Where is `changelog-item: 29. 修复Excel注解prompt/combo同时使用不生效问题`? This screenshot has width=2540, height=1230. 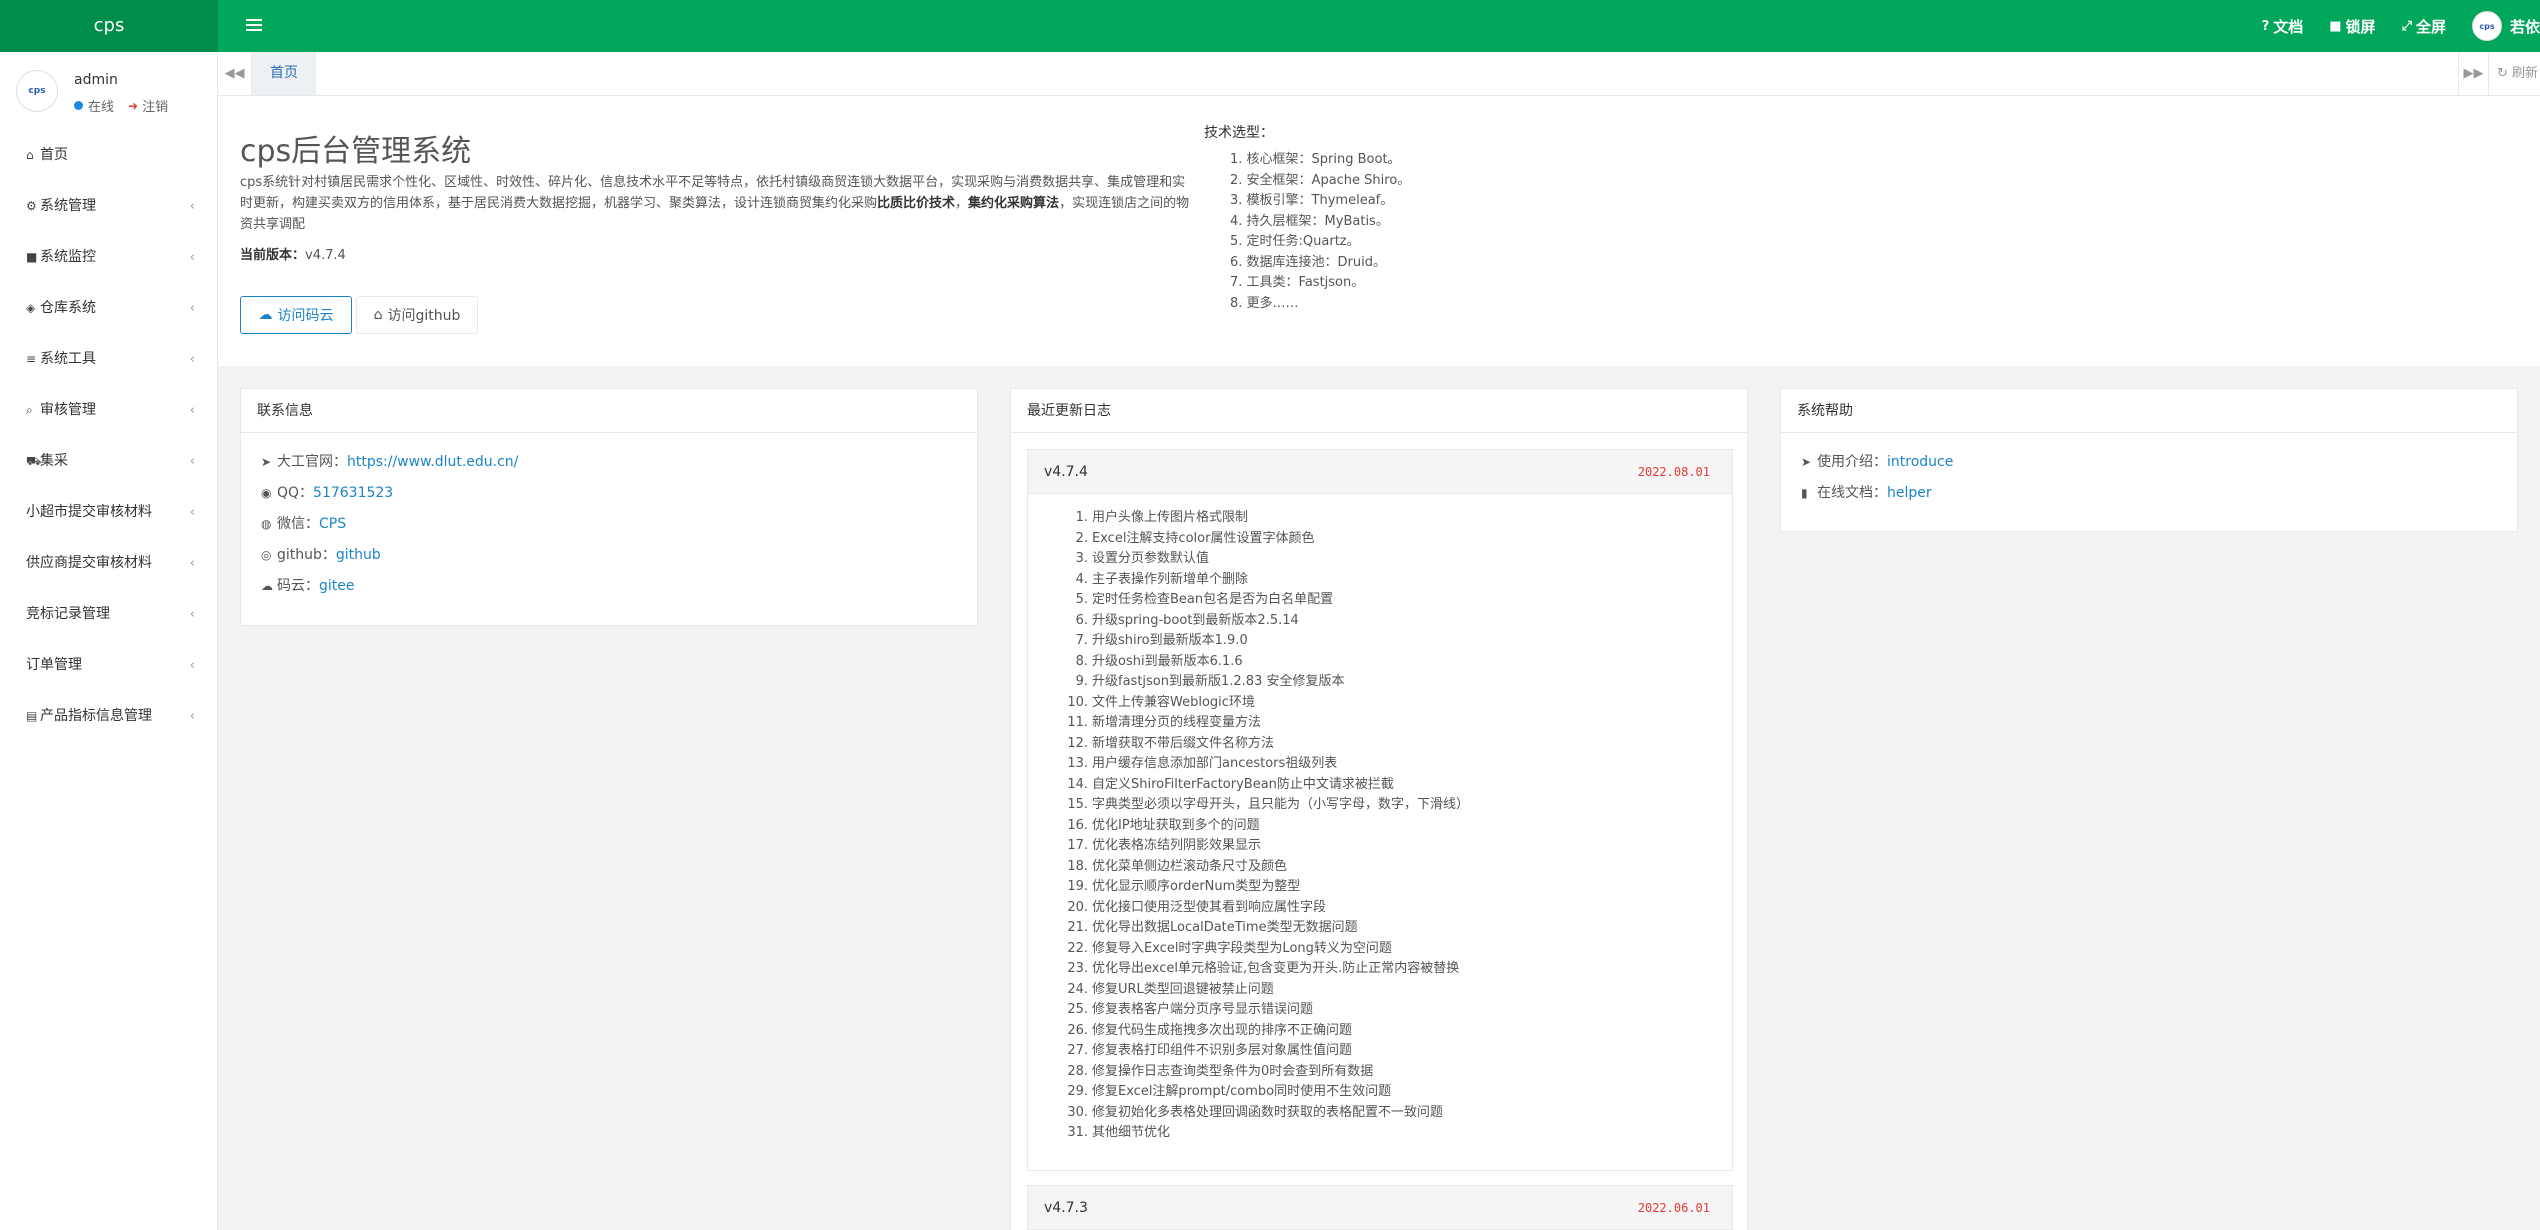 changelog-item: 29. 修复Excel注解prompt/combo同时使用不生效问题 is located at coordinates (1399, 1092).